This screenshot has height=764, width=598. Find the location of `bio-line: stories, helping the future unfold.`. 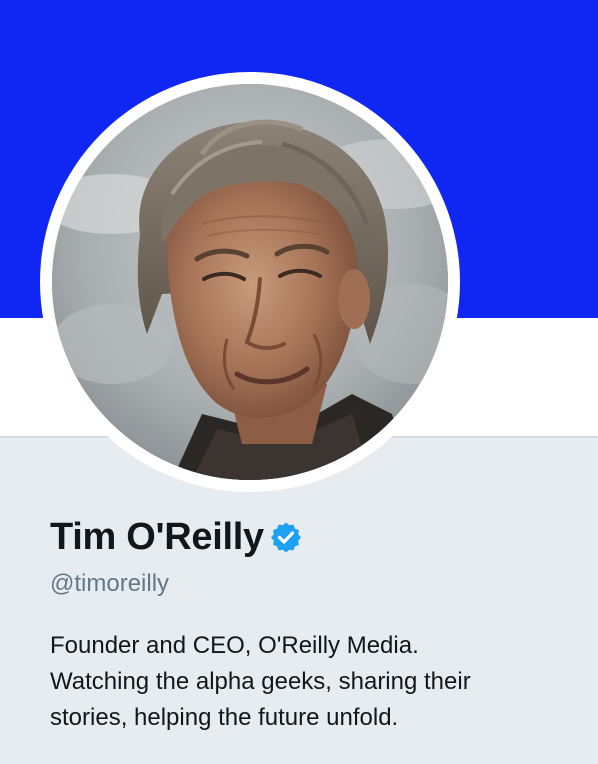

bio-line: stories, helping the future unfold. is located at coordinates (224, 717).